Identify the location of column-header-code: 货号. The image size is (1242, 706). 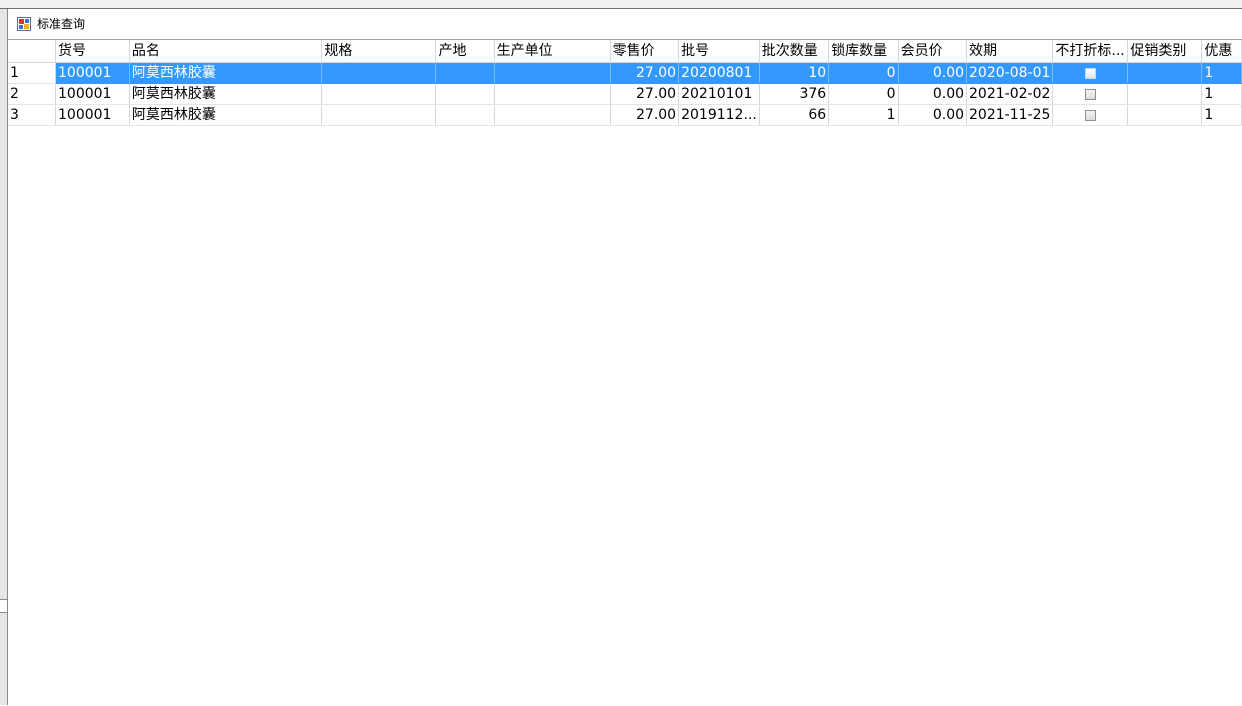
(92, 51).